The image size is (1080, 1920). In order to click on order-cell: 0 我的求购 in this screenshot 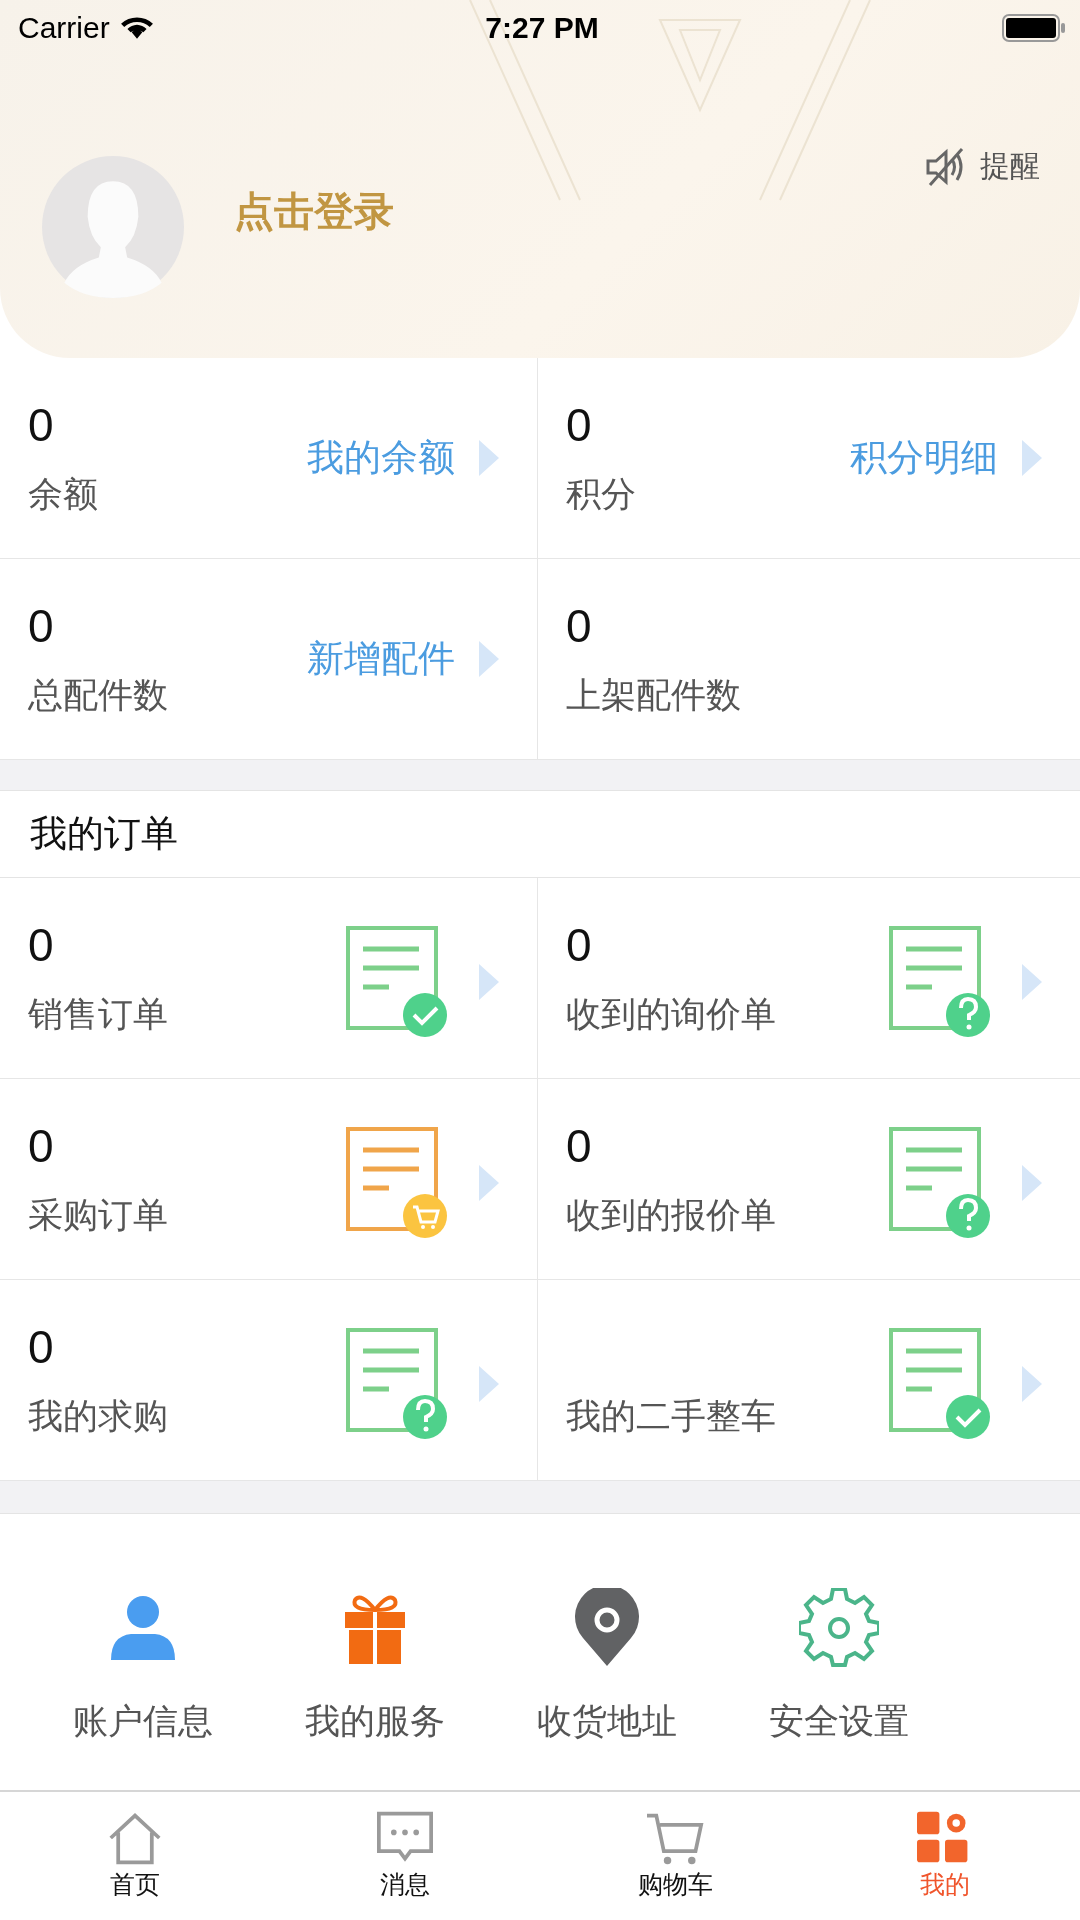, I will do `click(269, 1380)`.